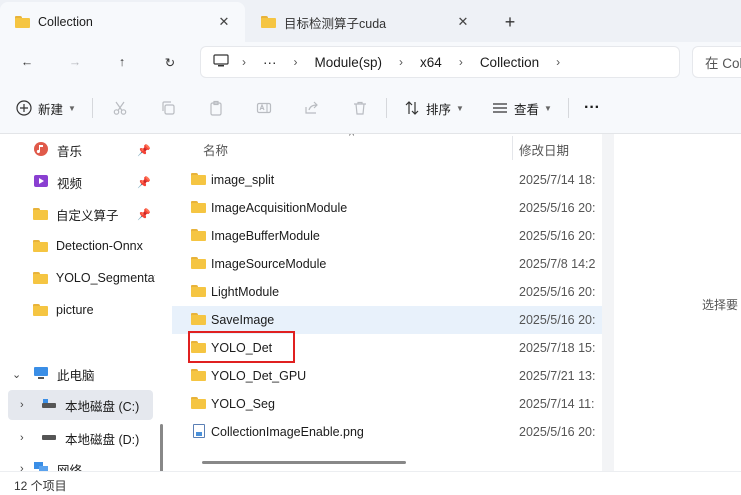  Describe the element at coordinates (75, 310) in the screenshot. I see `nav-item-label: picture` at that location.